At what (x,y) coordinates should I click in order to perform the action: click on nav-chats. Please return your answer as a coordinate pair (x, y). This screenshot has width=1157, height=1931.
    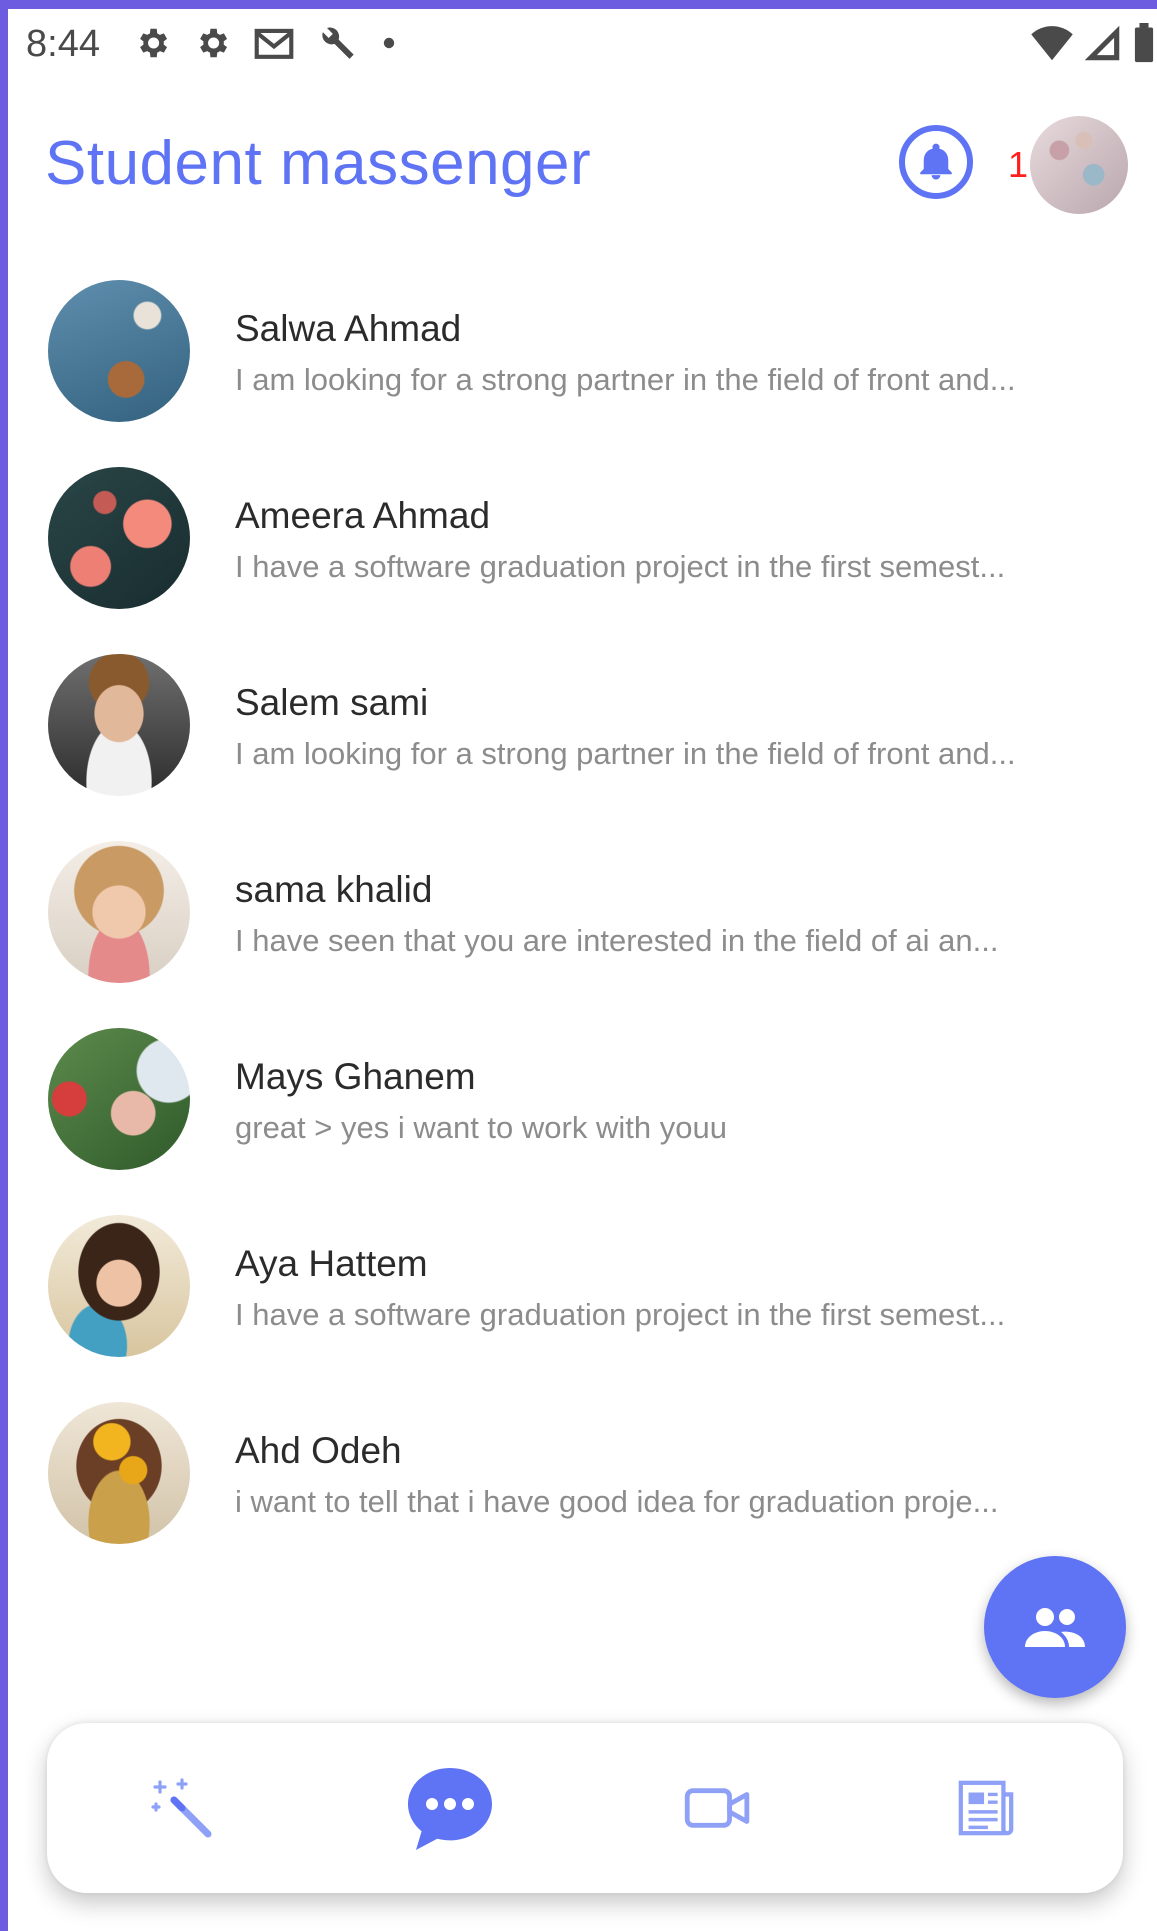
    Looking at the image, I should click on (450, 1808).